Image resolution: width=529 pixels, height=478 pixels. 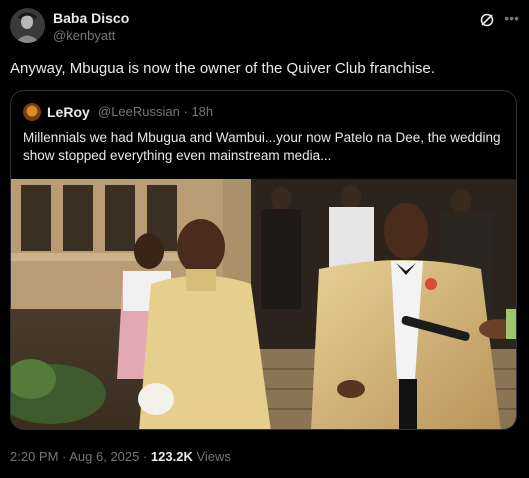 I want to click on tweet-timestamp: 2:20 PM · Aug 6, 2025 ·, so click(x=80, y=456).